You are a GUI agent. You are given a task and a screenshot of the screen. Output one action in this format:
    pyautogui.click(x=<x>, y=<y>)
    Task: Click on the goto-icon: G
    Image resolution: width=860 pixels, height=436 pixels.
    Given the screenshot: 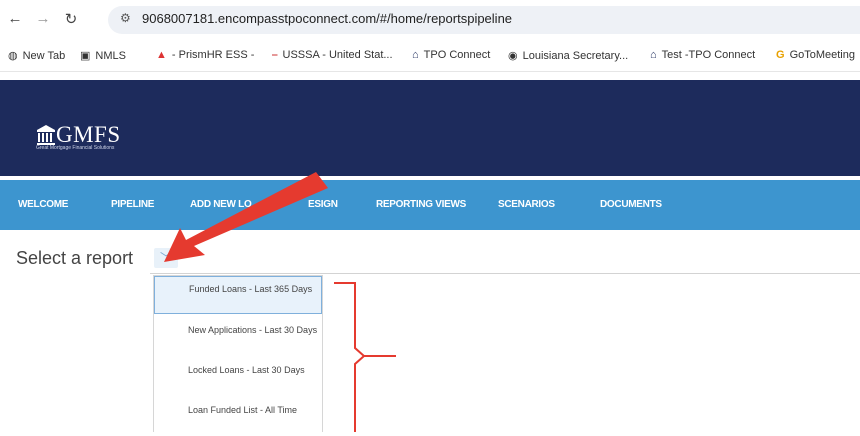 What is the action you would take?
    pyautogui.click(x=780, y=55)
    